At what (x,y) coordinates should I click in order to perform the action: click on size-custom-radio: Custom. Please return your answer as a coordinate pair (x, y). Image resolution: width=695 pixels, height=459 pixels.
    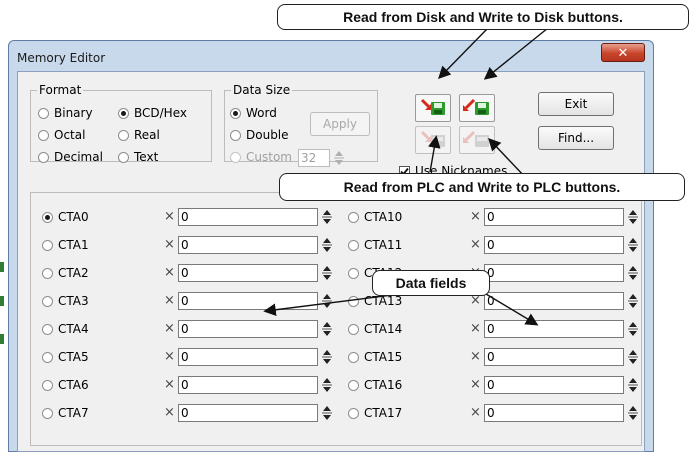
    Looking at the image, I should click on (261, 157).